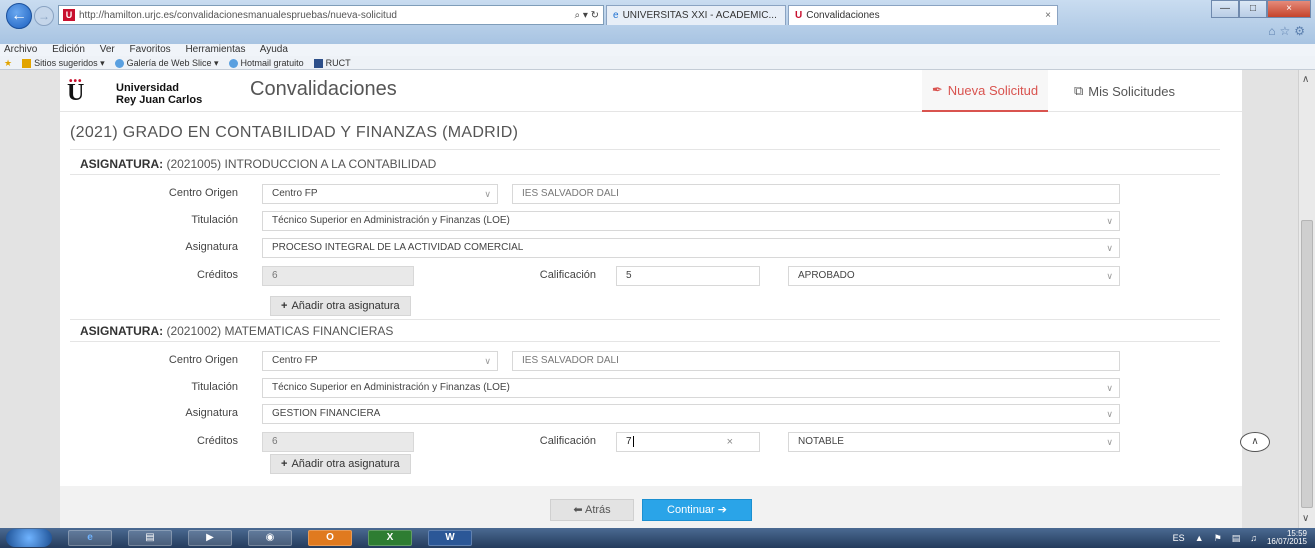  Describe the element at coordinates (1287, 538) in the screenshot. I see `clock: 15:59 16/07/2015` at that location.